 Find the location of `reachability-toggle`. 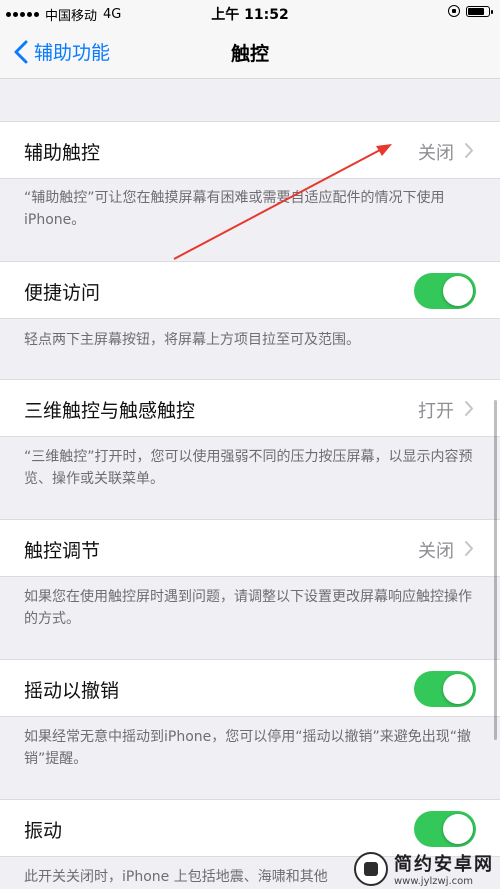

reachability-toggle is located at coordinates (445, 291).